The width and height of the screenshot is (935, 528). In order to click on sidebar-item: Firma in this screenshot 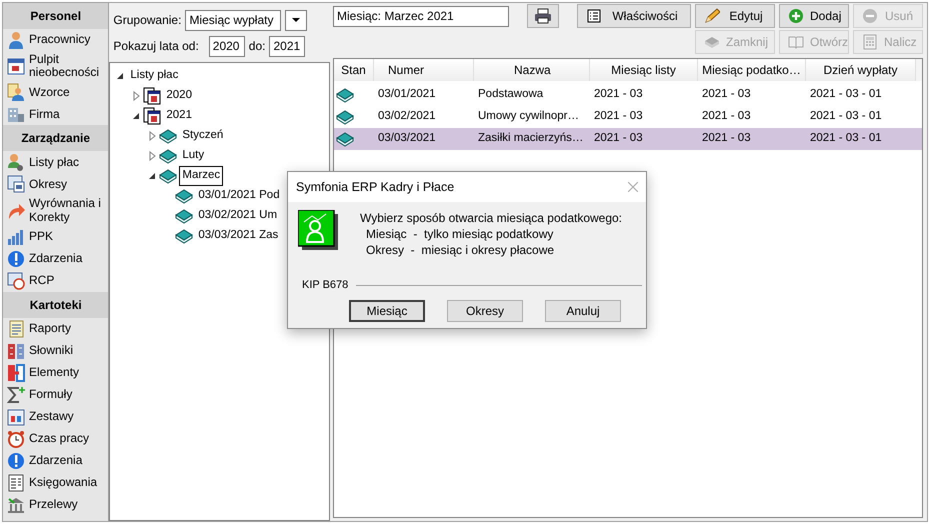, I will do `click(55, 114)`.